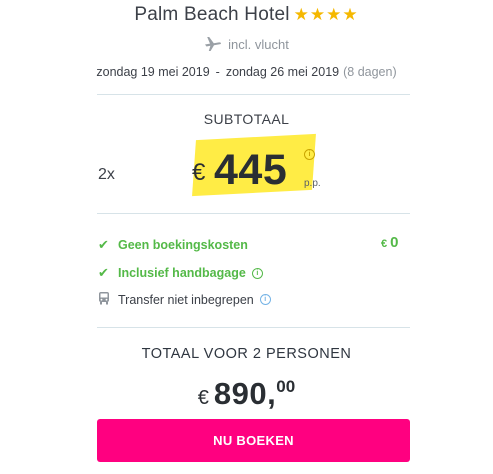 Image resolution: width=493 pixels, height=474 pixels. What do you see at coordinates (106, 174) in the screenshot?
I see `quantity: 2x` at bounding box center [106, 174].